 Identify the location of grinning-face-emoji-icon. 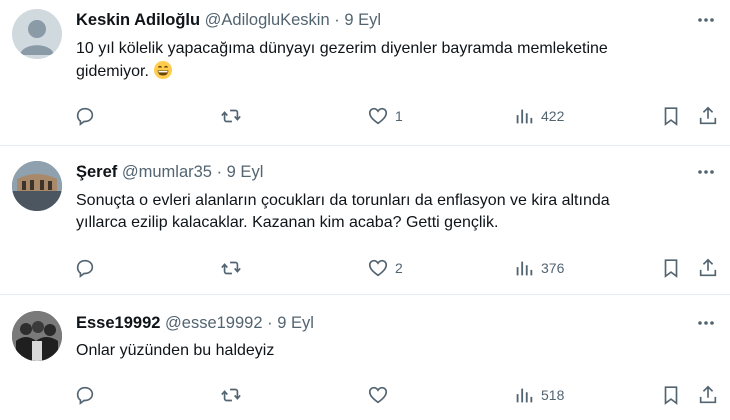
(163, 73).